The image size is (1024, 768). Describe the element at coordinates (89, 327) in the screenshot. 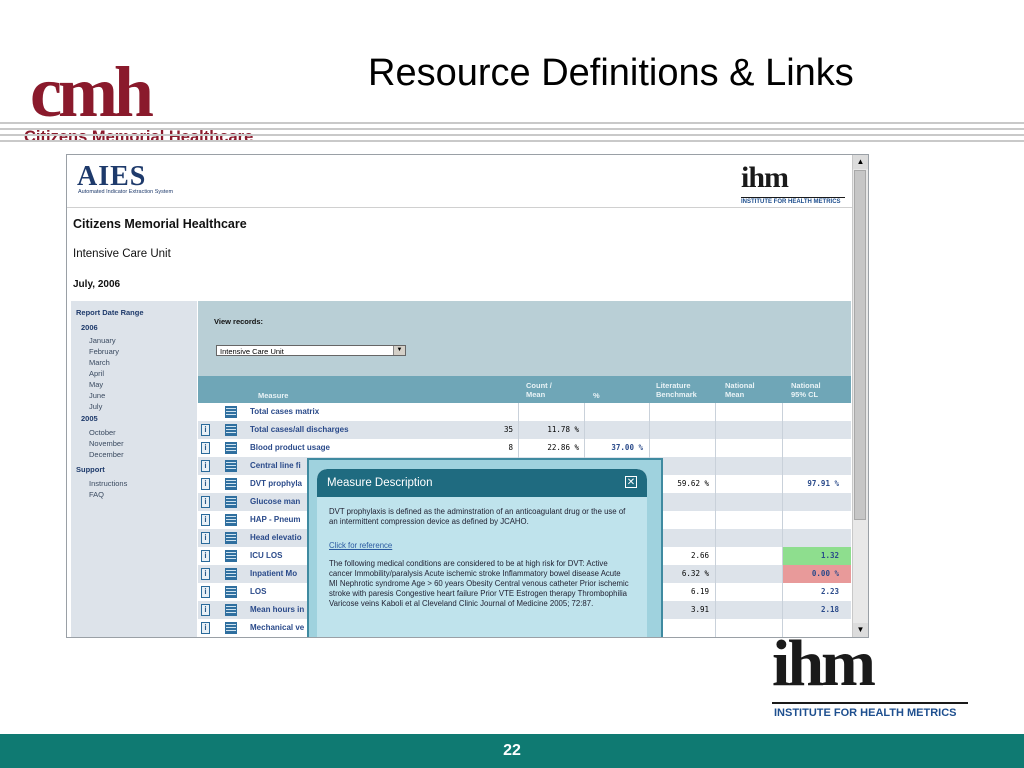

I see `nav-year-2006: 2006` at that location.